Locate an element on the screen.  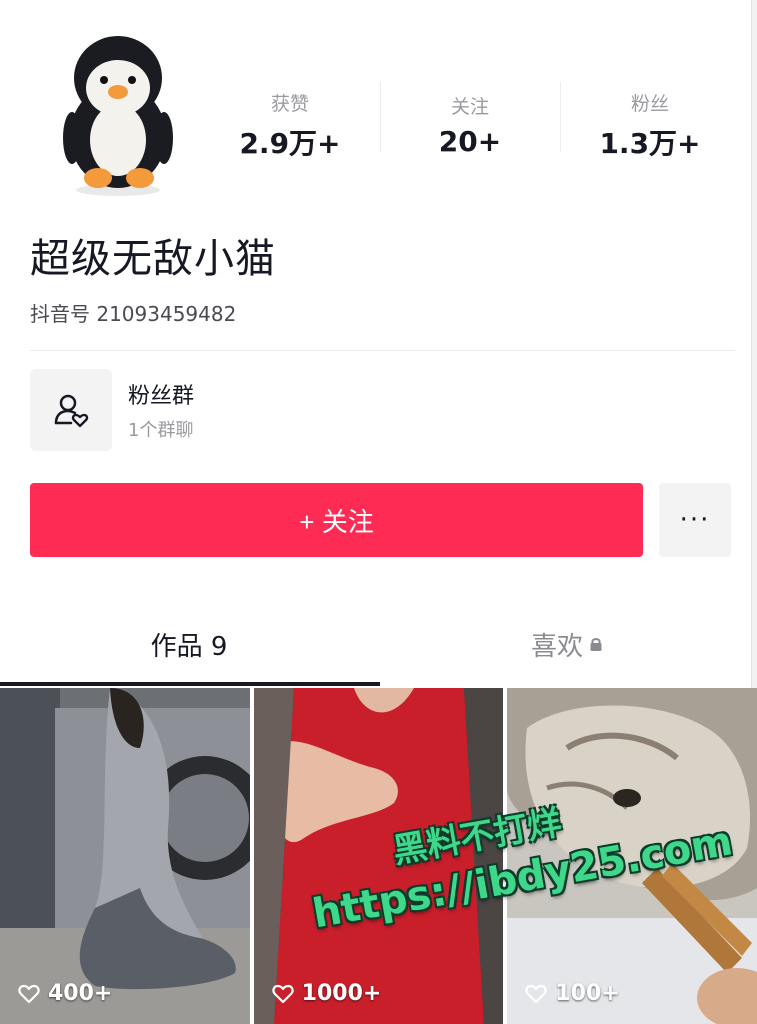
fan-group-subtitle: 1个群聊 is located at coordinates (161, 430).